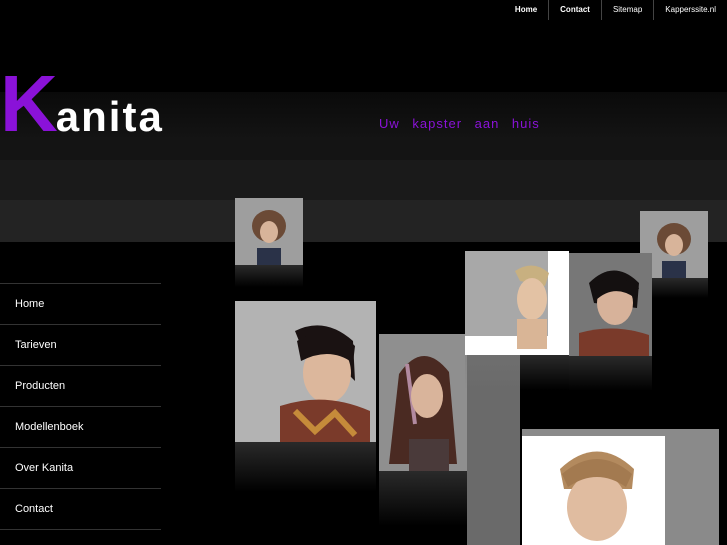 The height and width of the screenshot is (545, 727). I want to click on site-logo: K anita, so click(82, 103).